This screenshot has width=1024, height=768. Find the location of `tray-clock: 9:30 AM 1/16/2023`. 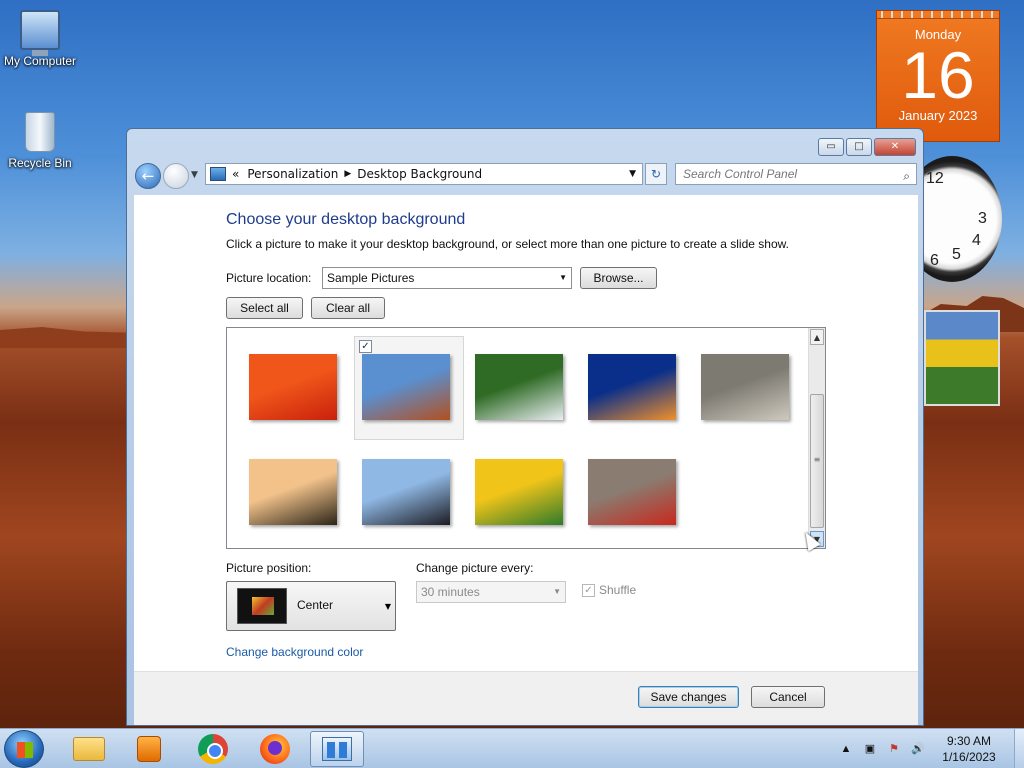

tray-clock: 9:30 AM 1/16/2023 is located at coordinates (969, 749).